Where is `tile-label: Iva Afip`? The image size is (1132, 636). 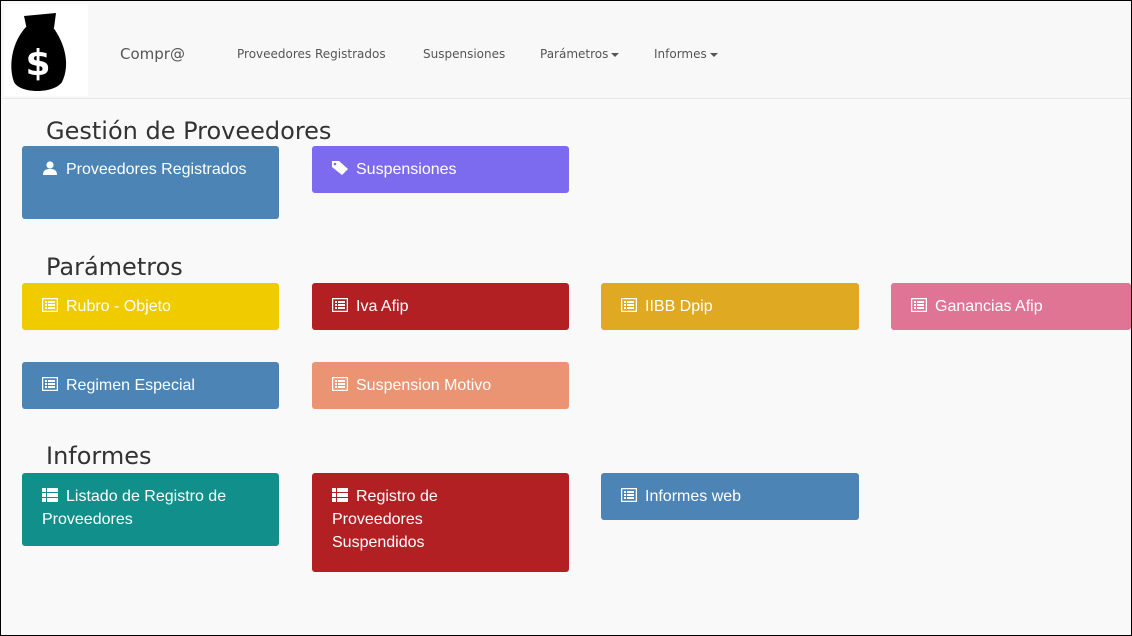
tile-label: Iva Afip is located at coordinates (382, 306).